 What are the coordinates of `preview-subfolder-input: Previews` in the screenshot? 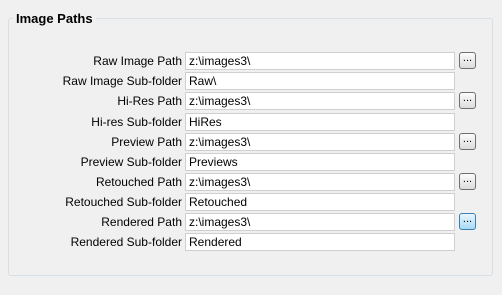 It's located at (320, 162).